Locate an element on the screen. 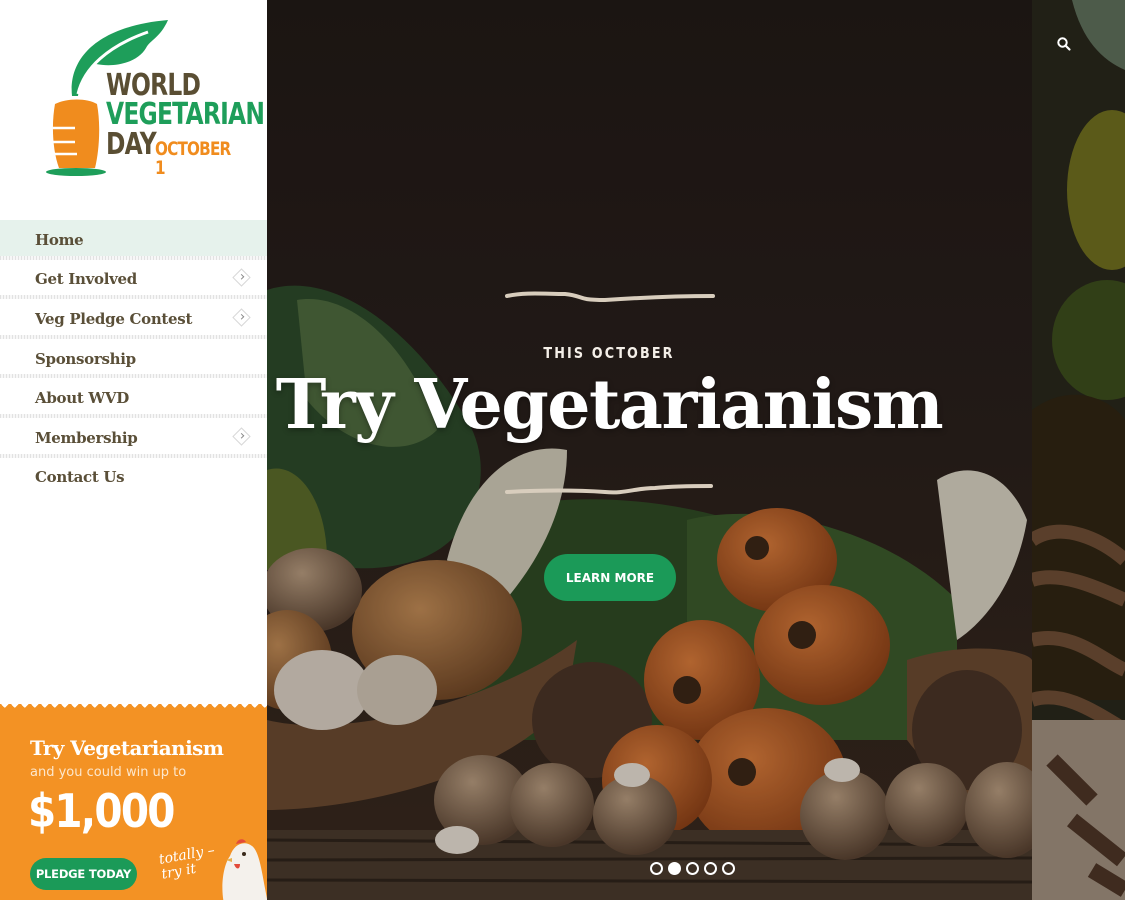 The width and height of the screenshot is (1125, 900). slider-pagination is located at coordinates (692, 868).